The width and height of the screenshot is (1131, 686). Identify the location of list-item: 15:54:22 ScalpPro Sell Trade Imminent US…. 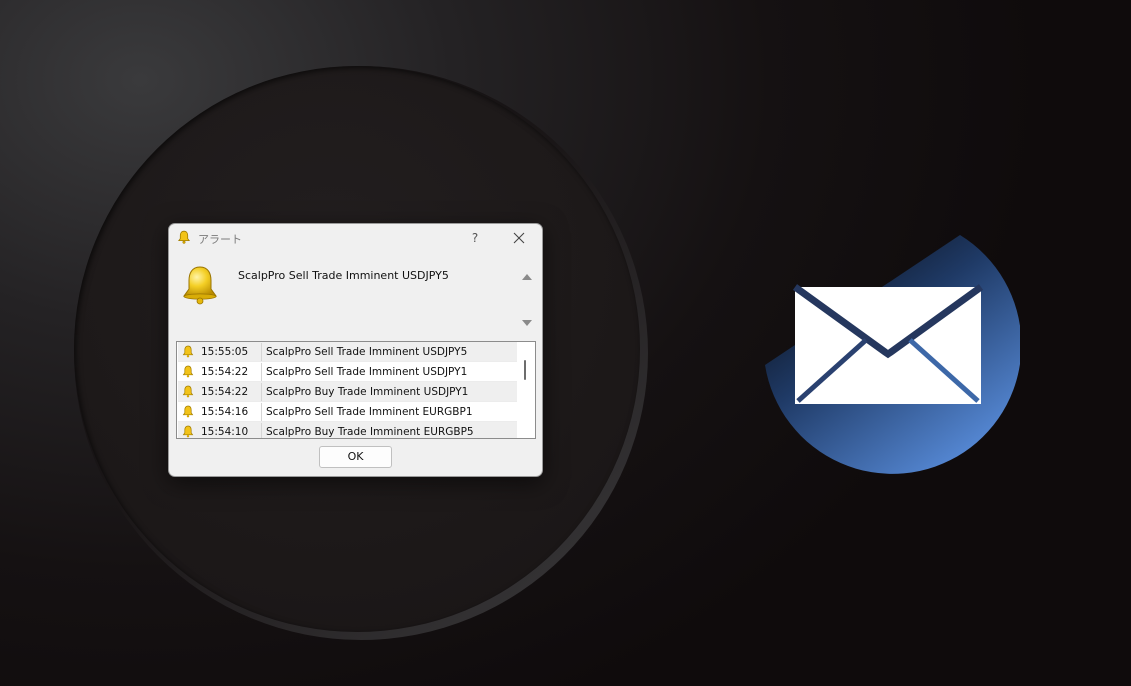
(347, 372).